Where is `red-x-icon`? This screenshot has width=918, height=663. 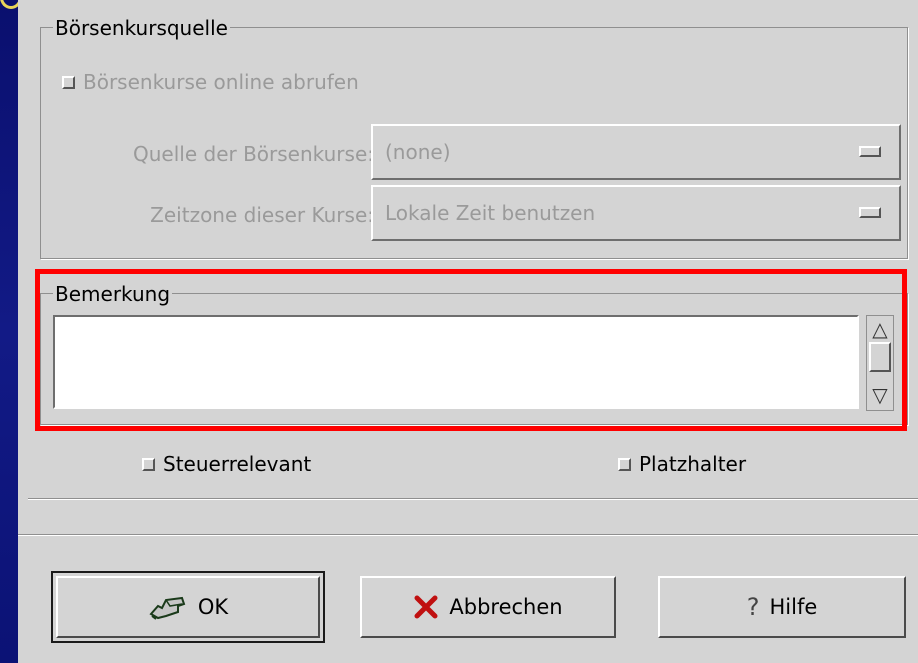
red-x-icon is located at coordinates (426, 607).